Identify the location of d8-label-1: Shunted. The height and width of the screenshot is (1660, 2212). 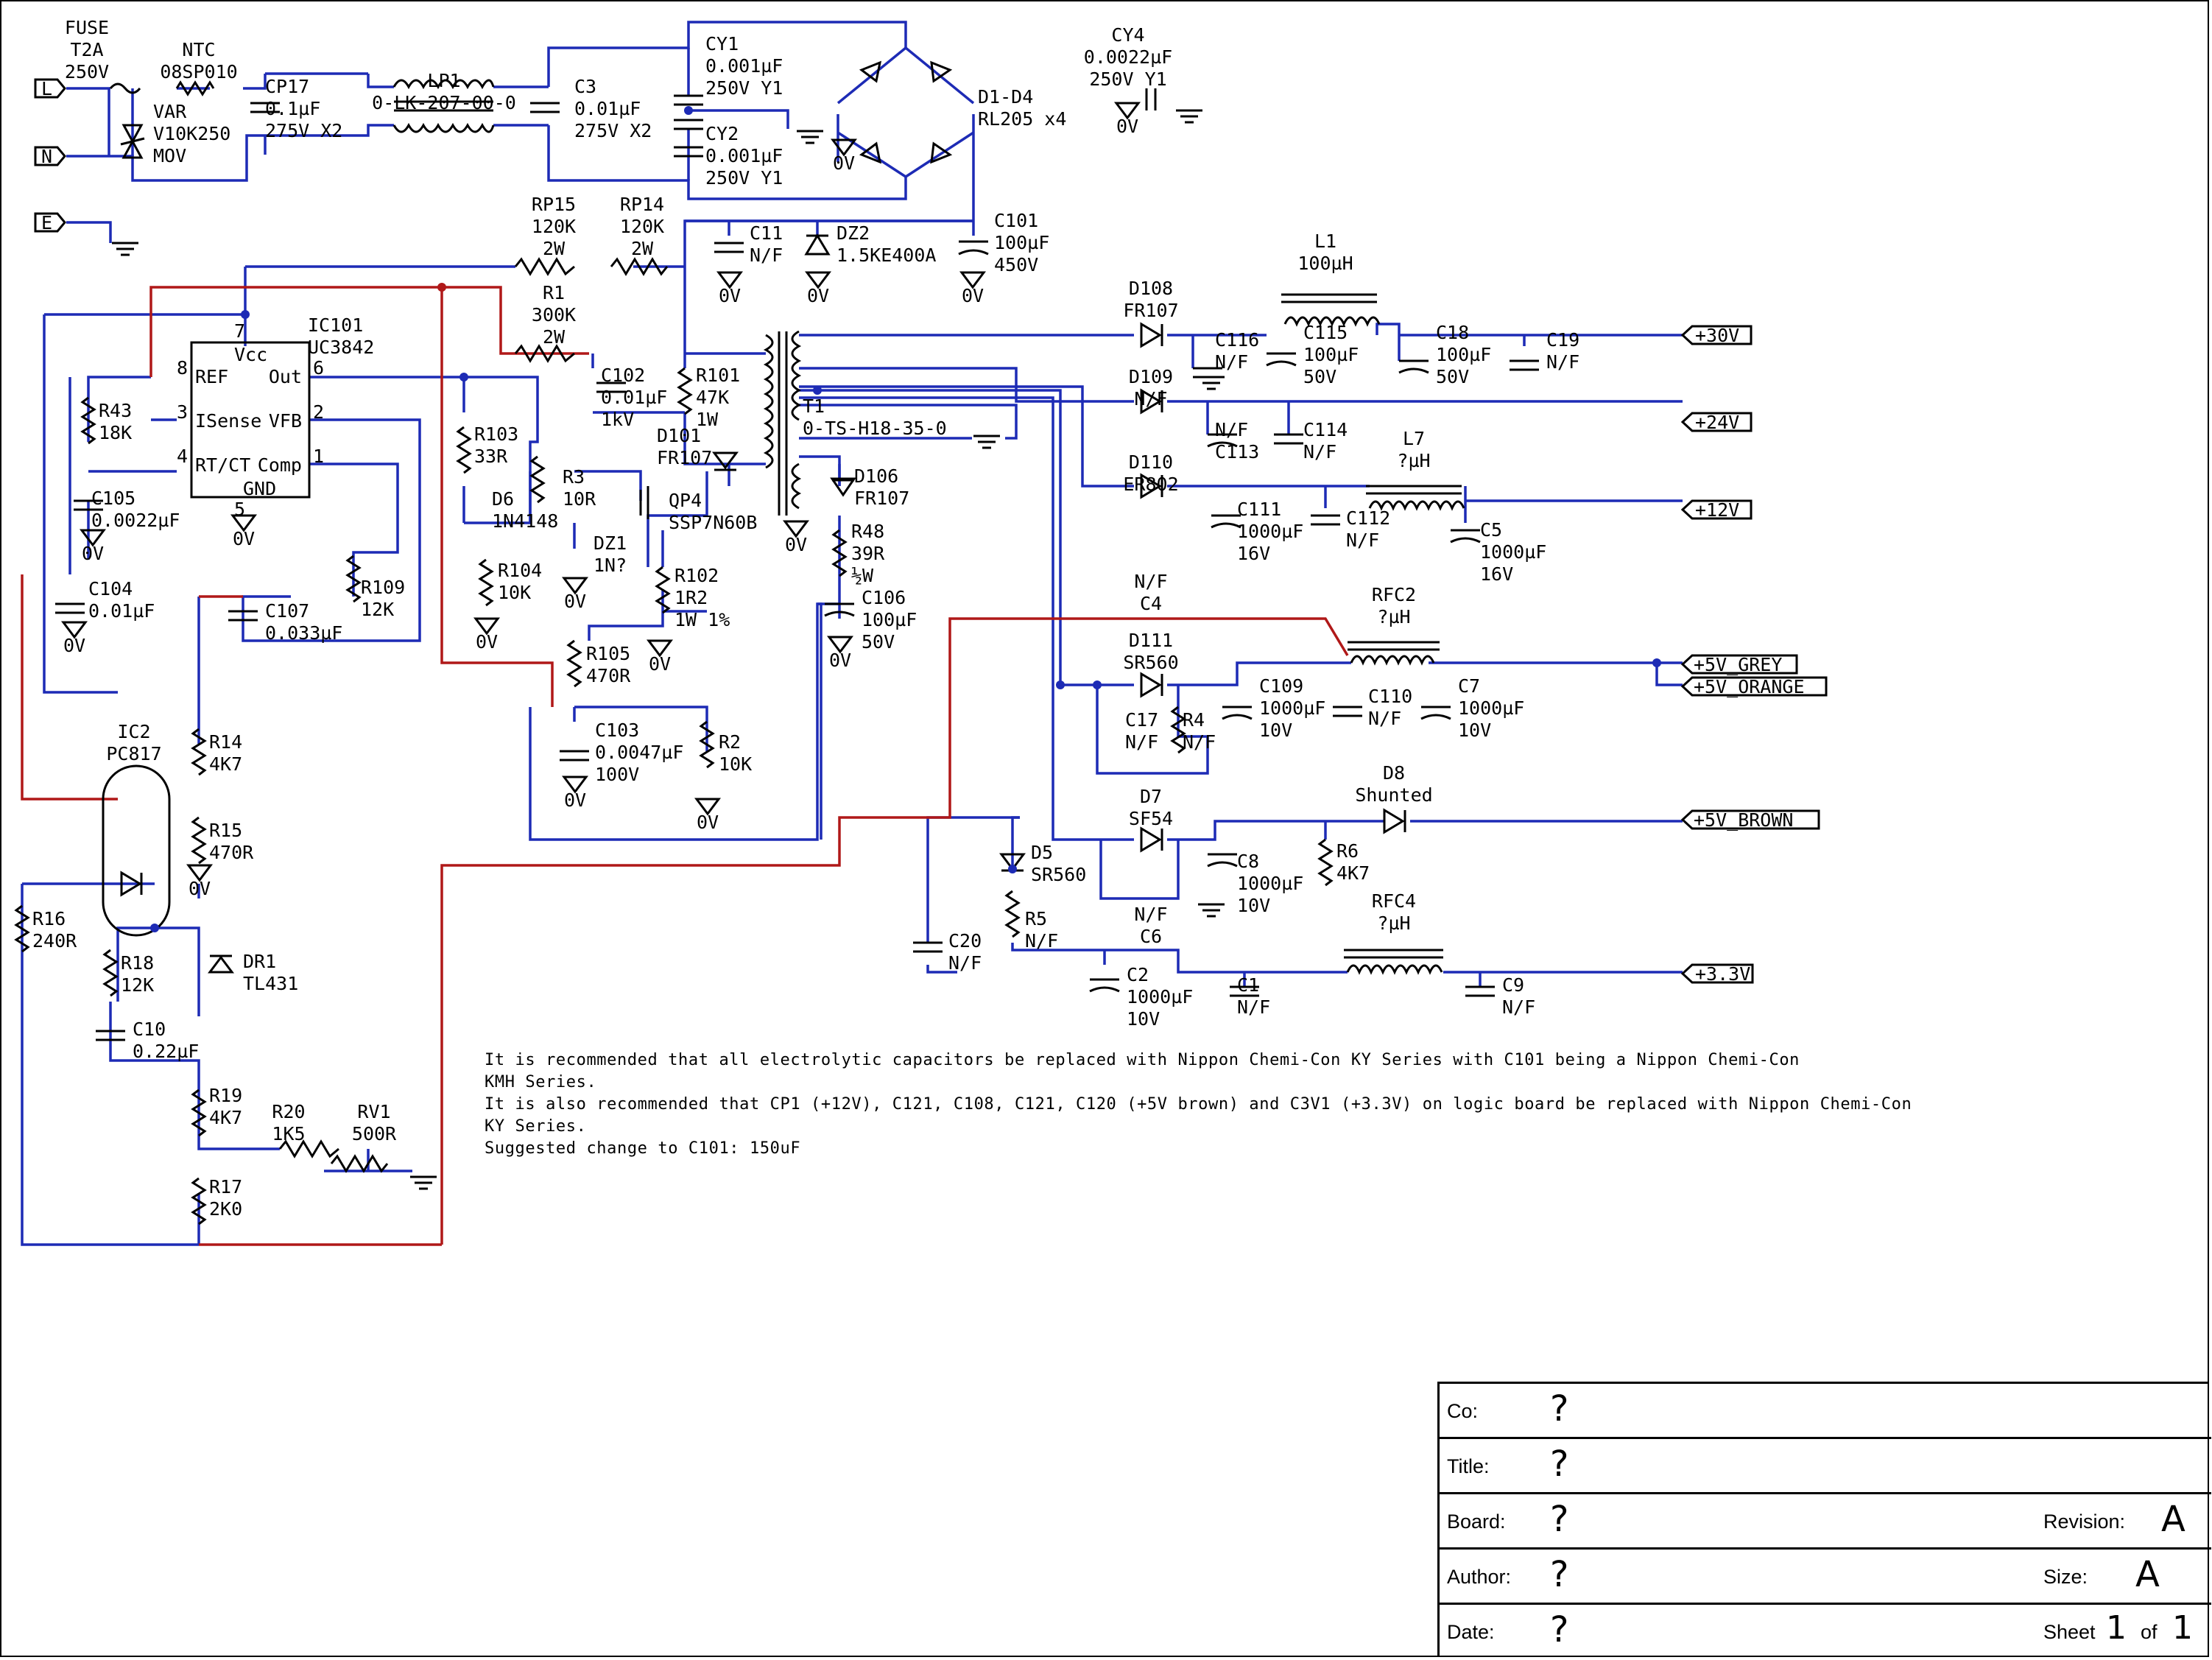
(1393, 795).